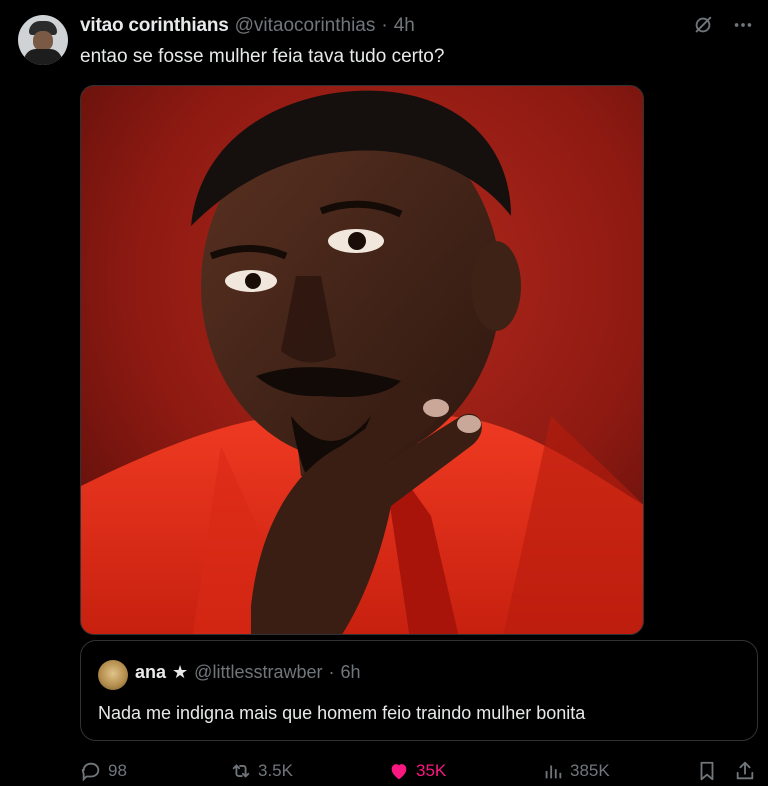 The image size is (768, 786). I want to click on repost-count: 3.5K, so click(275, 770).